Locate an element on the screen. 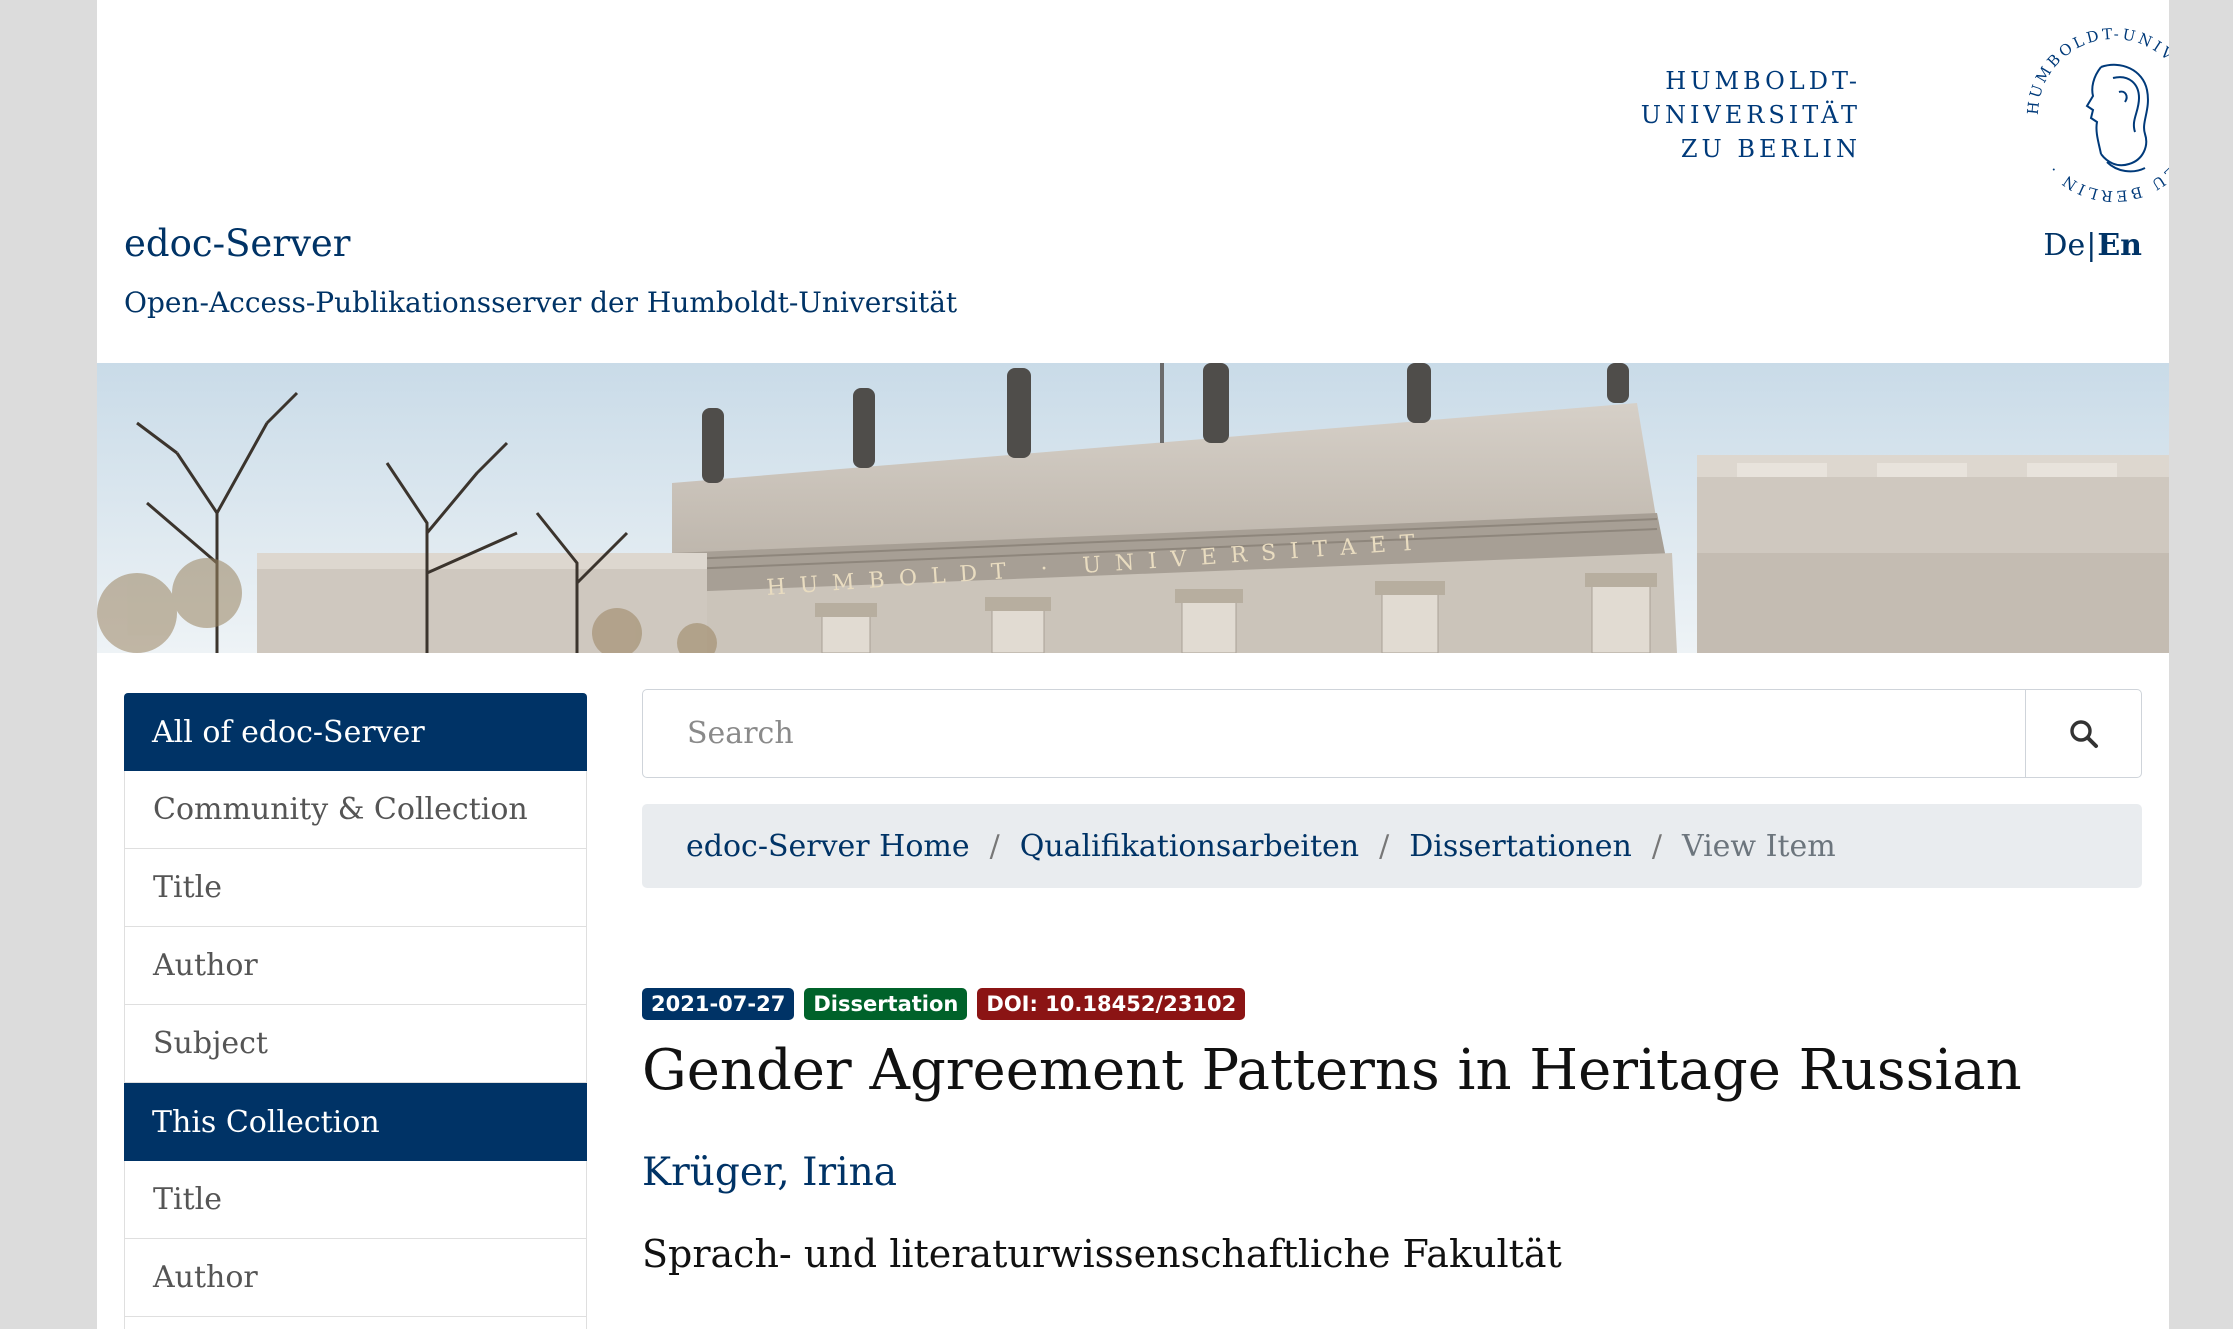 This screenshot has height=1329, width=2233. type-badge: Dissertation is located at coordinates (886, 1004).